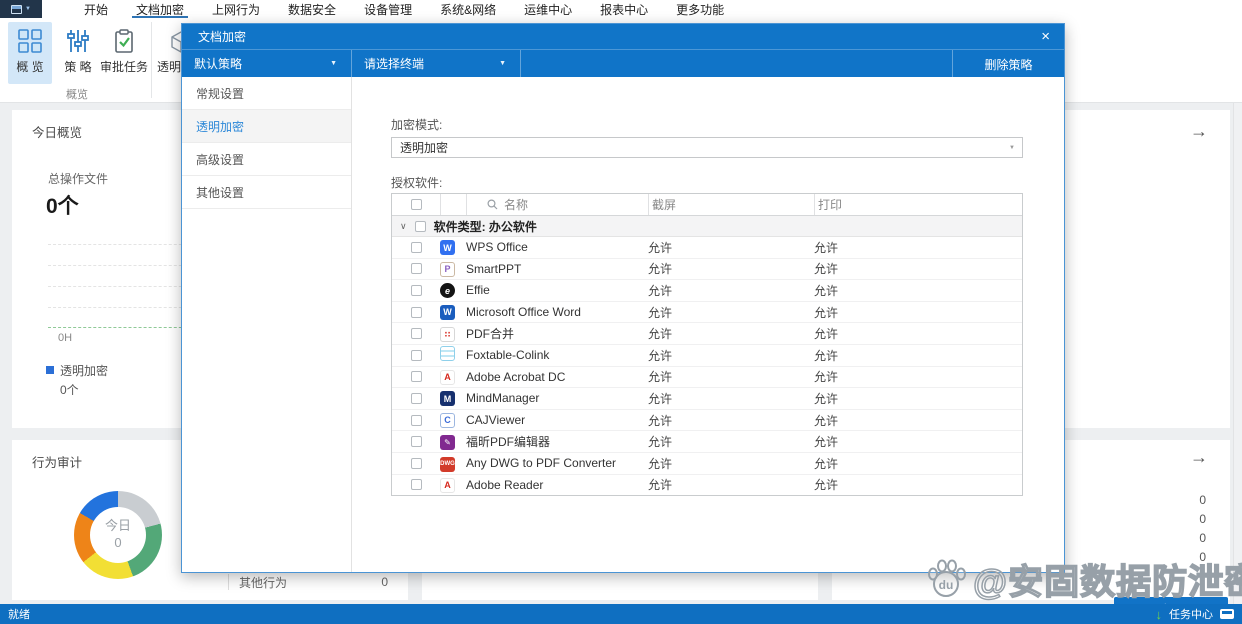 The height and width of the screenshot is (624, 1242). What do you see at coordinates (118, 542) in the screenshot?
I see `donut-center-value: 0` at bounding box center [118, 542].